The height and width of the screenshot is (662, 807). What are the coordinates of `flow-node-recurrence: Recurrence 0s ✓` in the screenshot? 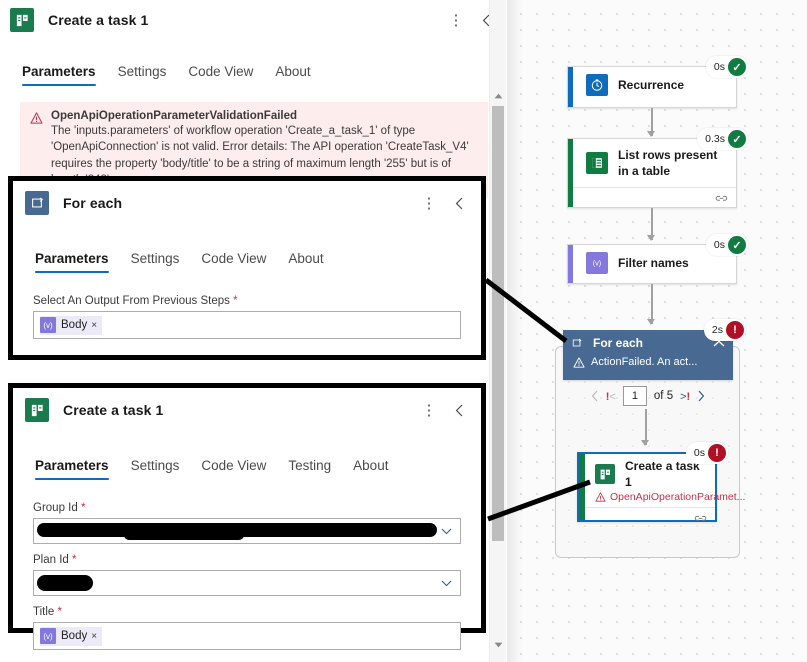 It's located at (657, 82).